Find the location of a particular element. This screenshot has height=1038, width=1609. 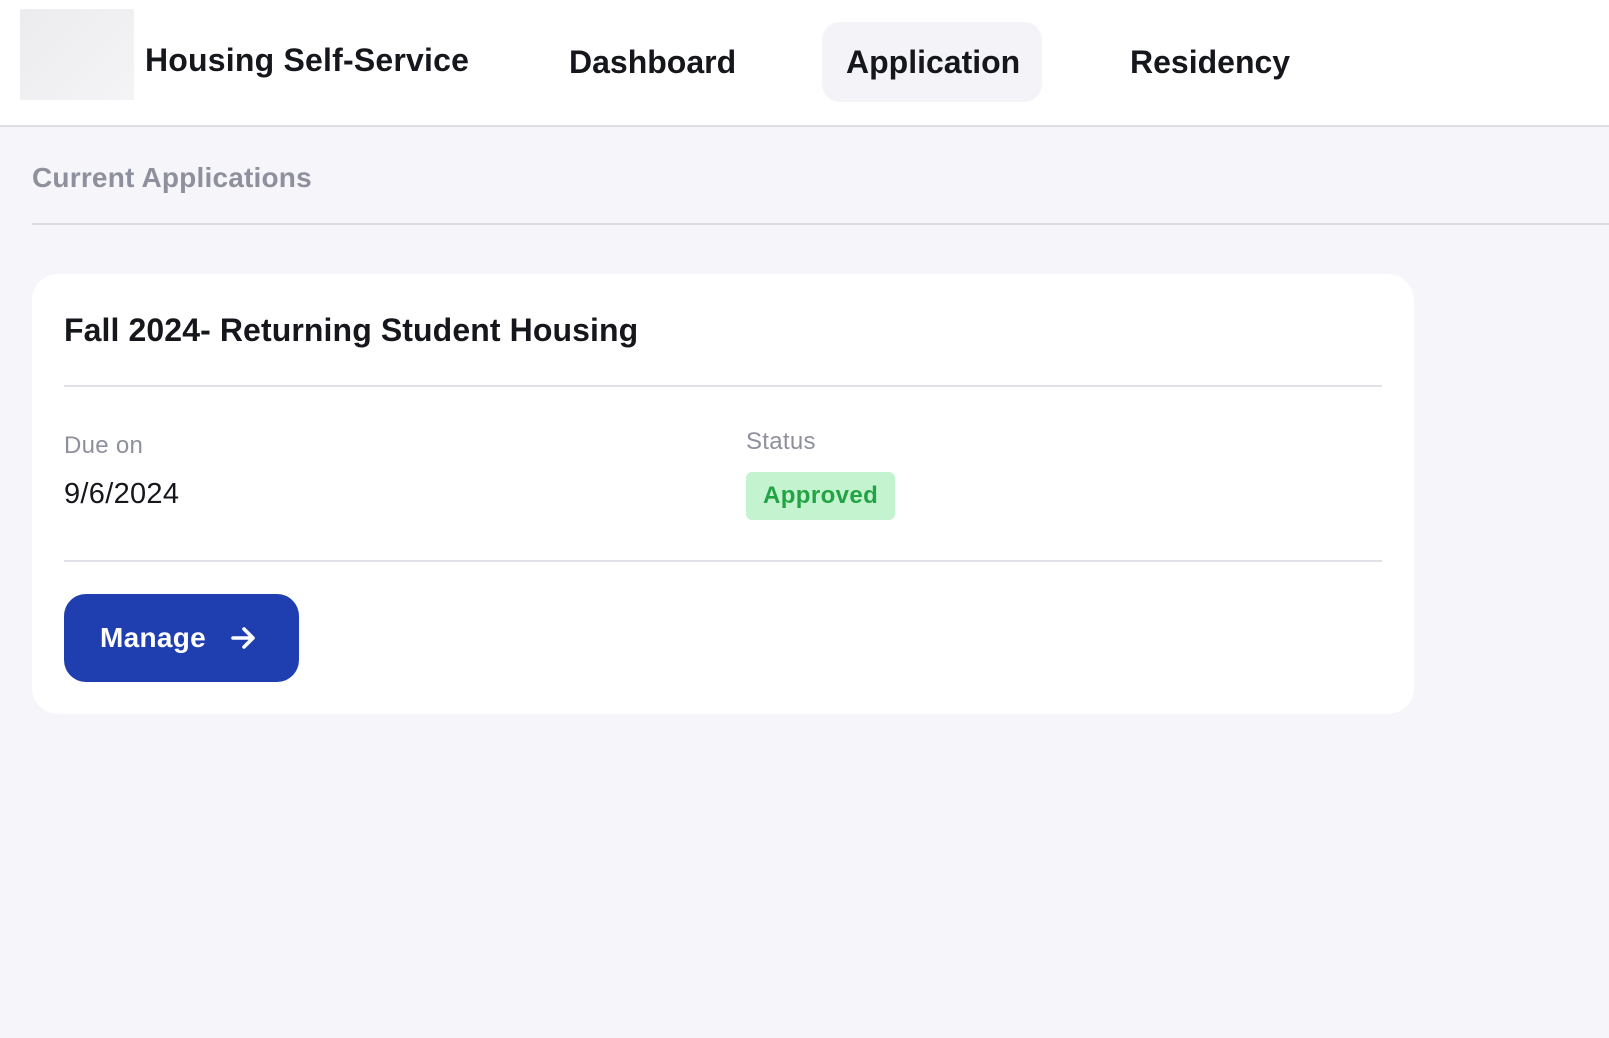

section-divider is located at coordinates (820, 224).